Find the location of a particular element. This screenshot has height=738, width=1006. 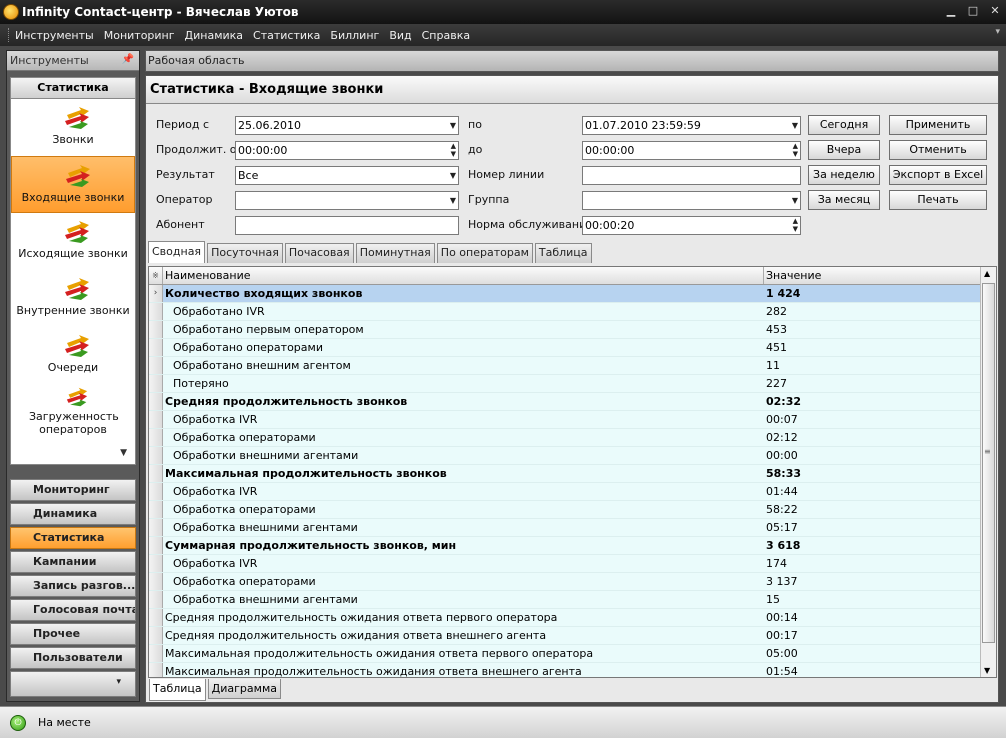

work-area-header: Рабочая область is located at coordinates (572, 61).